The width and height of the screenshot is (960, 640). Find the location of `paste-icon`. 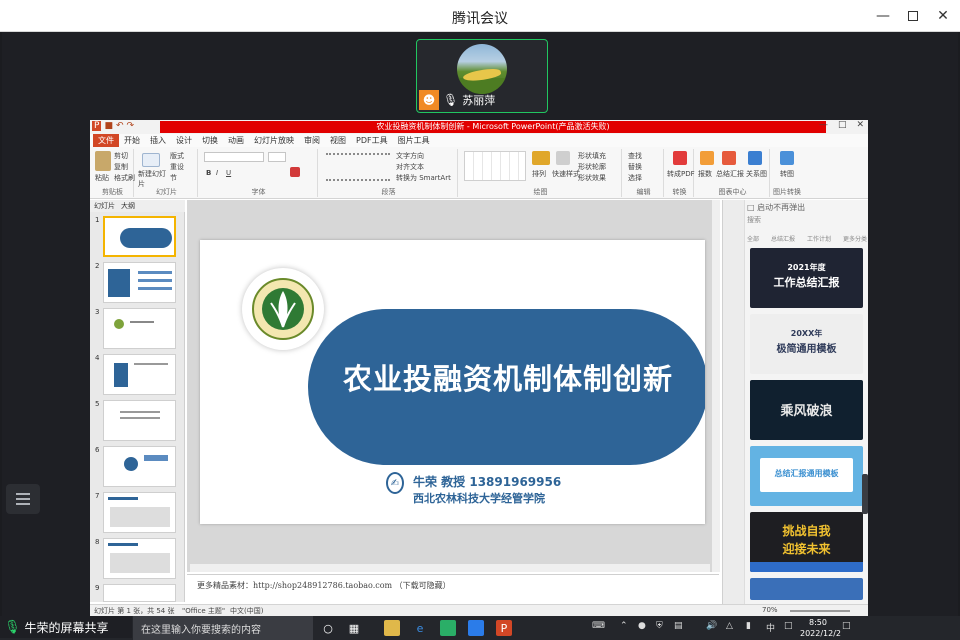

paste-icon is located at coordinates (103, 161).